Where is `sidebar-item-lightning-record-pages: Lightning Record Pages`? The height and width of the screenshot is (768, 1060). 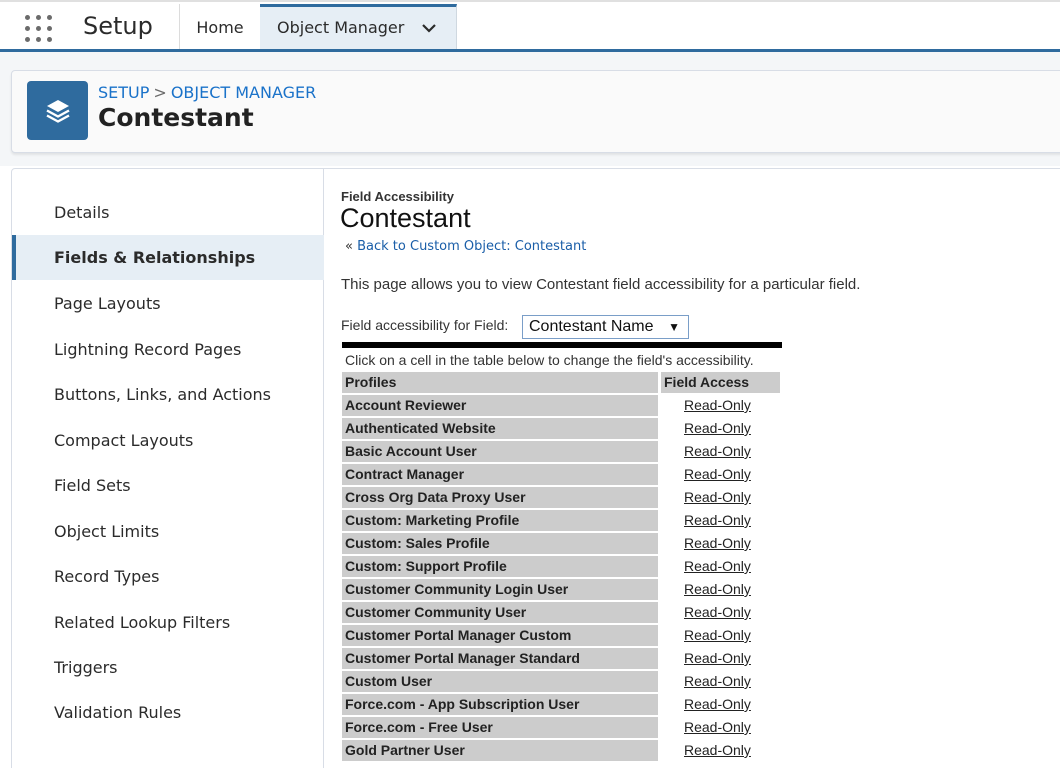
sidebar-item-lightning-record-pages: Lightning Record Pages is located at coordinates (168, 349).